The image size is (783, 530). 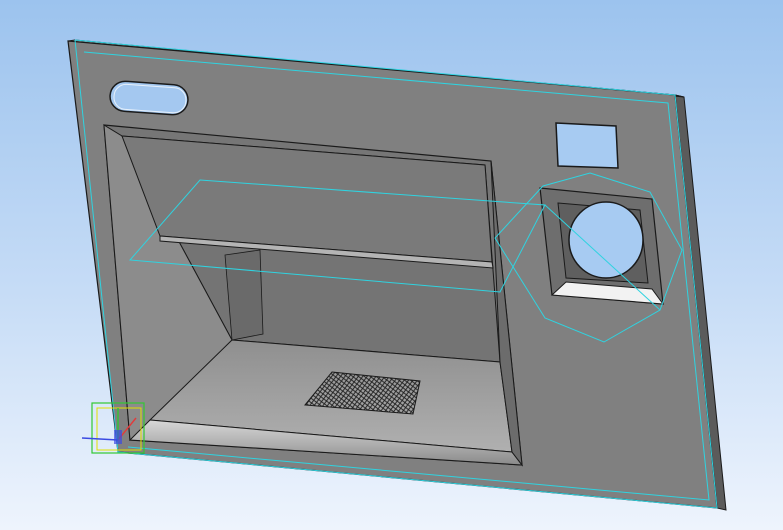 What do you see at coordinates (100, 439) in the screenshot?
I see `triad-z-axis` at bounding box center [100, 439].